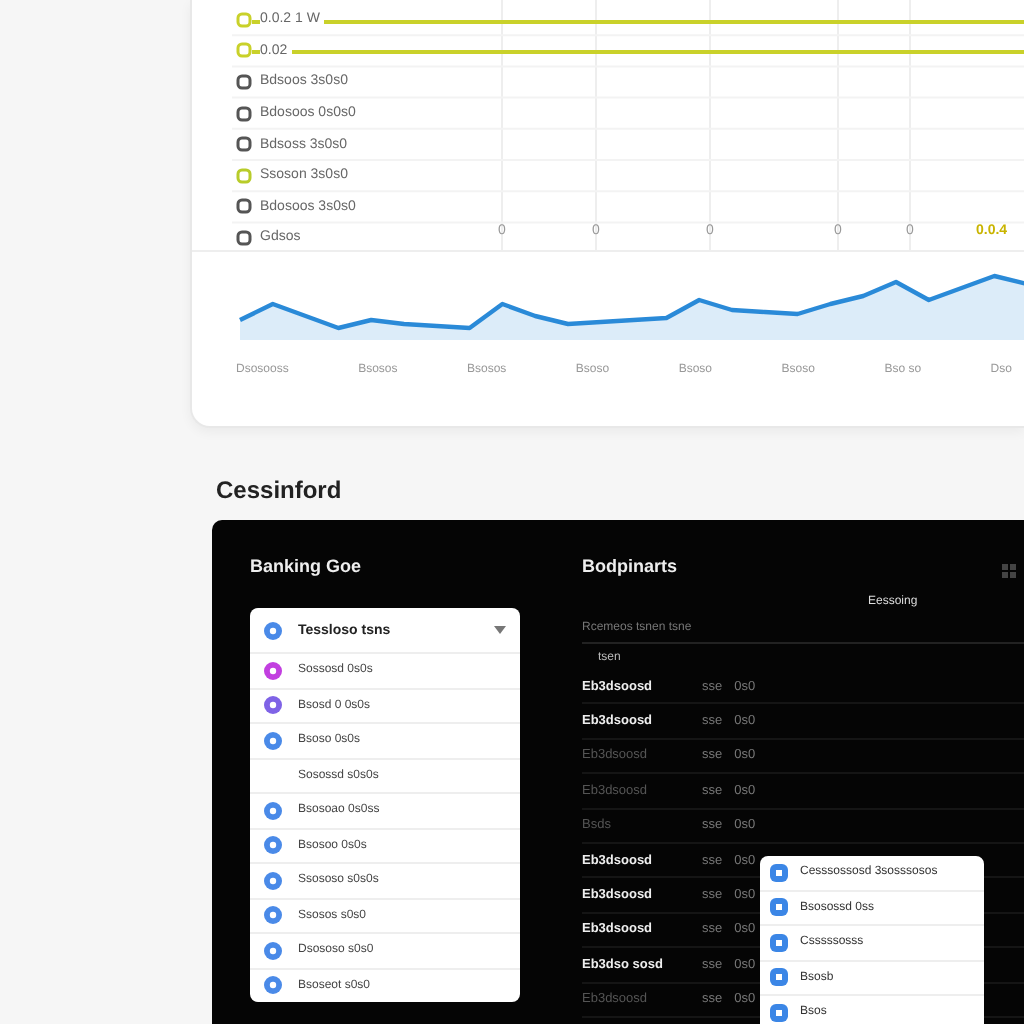 This screenshot has height=1024, width=1024. What do you see at coordinates (500, 630) in the screenshot?
I see `caret-icon` at bounding box center [500, 630].